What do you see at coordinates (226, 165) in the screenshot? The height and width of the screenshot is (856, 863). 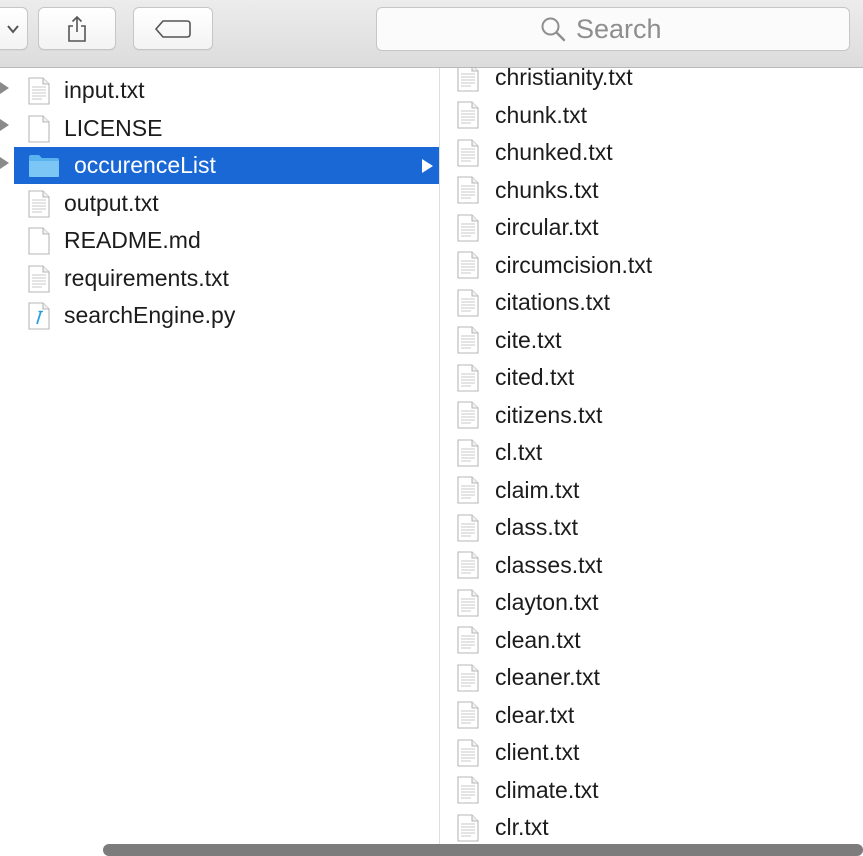 I see `folder-row-selected: occurenceList` at bounding box center [226, 165].